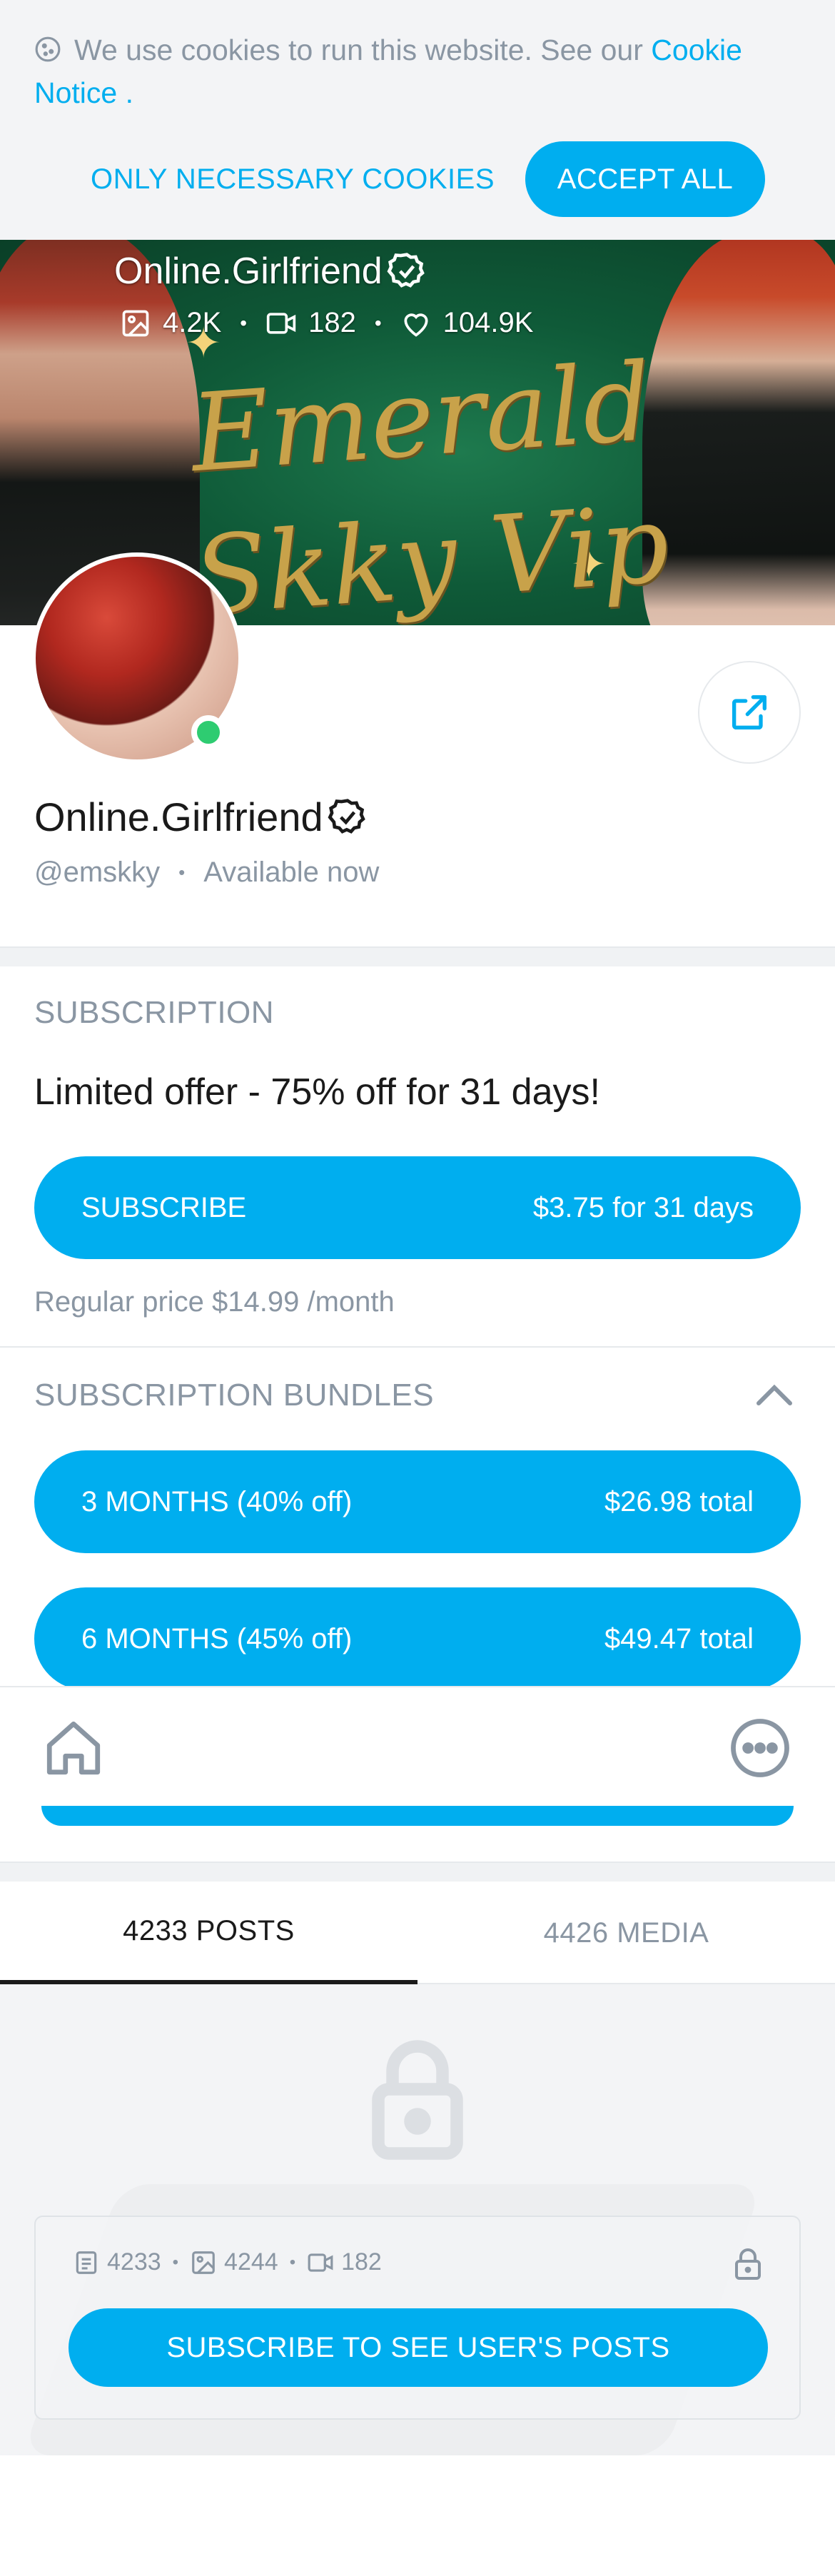 The image size is (835, 2576). What do you see at coordinates (208, 732) in the screenshot?
I see `online-status-dot` at bounding box center [208, 732].